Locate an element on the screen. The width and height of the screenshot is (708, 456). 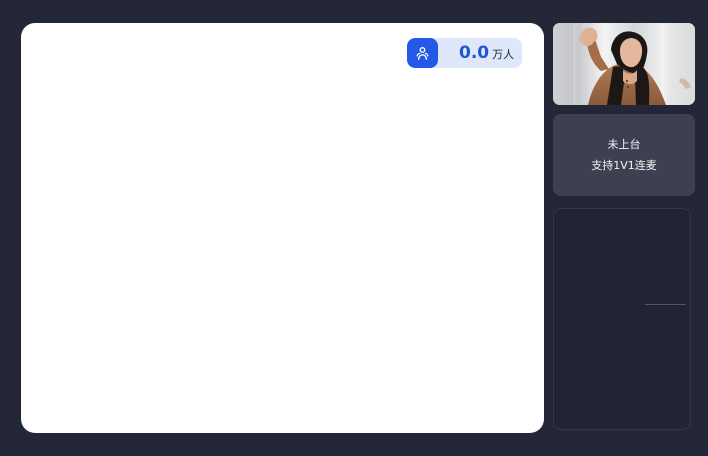
viewer-count-badge: 0.0 万人 is located at coordinates (464, 53).